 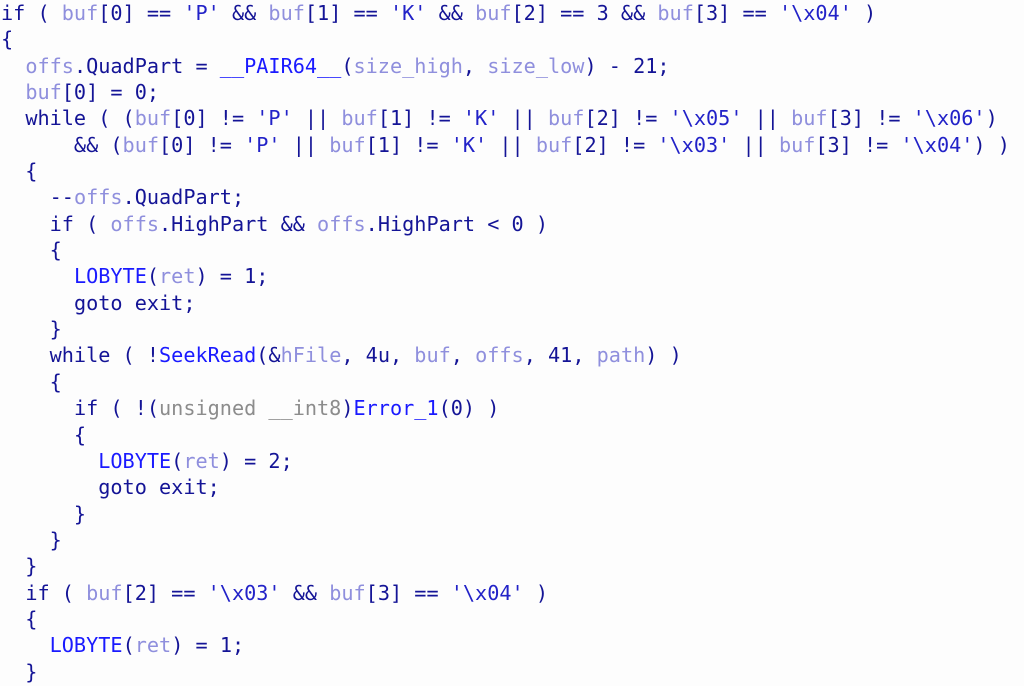 I want to click on code-token-member: .HighPart, so click(x=214, y=223).